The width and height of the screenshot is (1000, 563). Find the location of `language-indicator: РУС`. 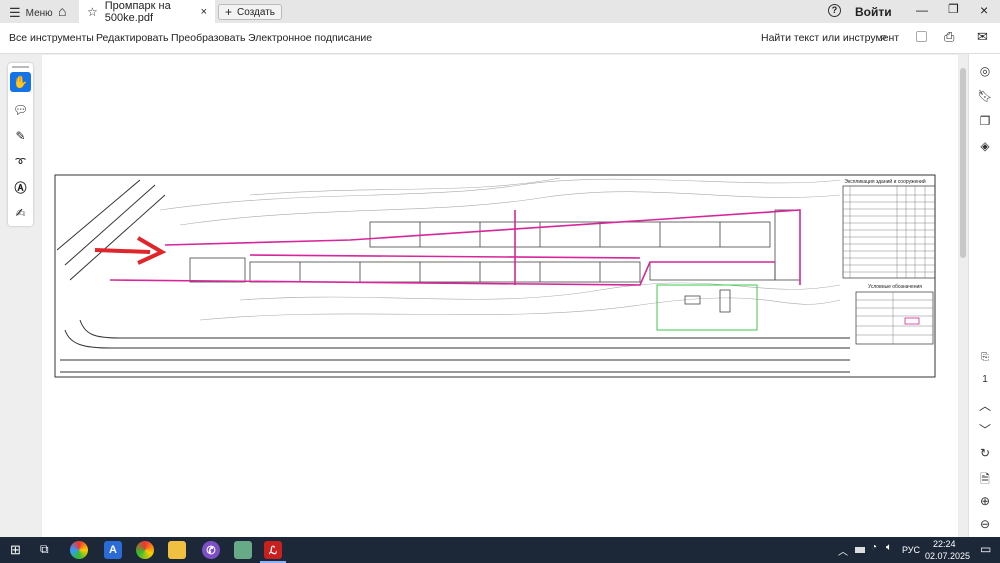

language-indicator: РУС is located at coordinates (911, 550).